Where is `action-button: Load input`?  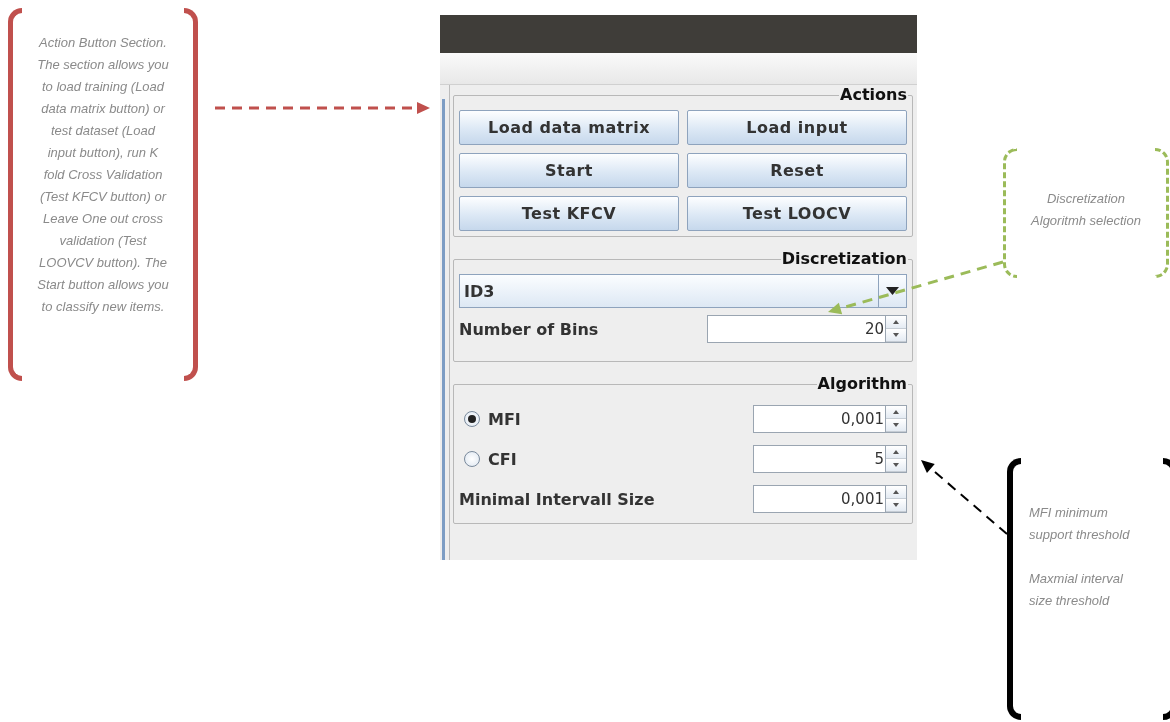 action-button: Load input is located at coordinates (797, 127).